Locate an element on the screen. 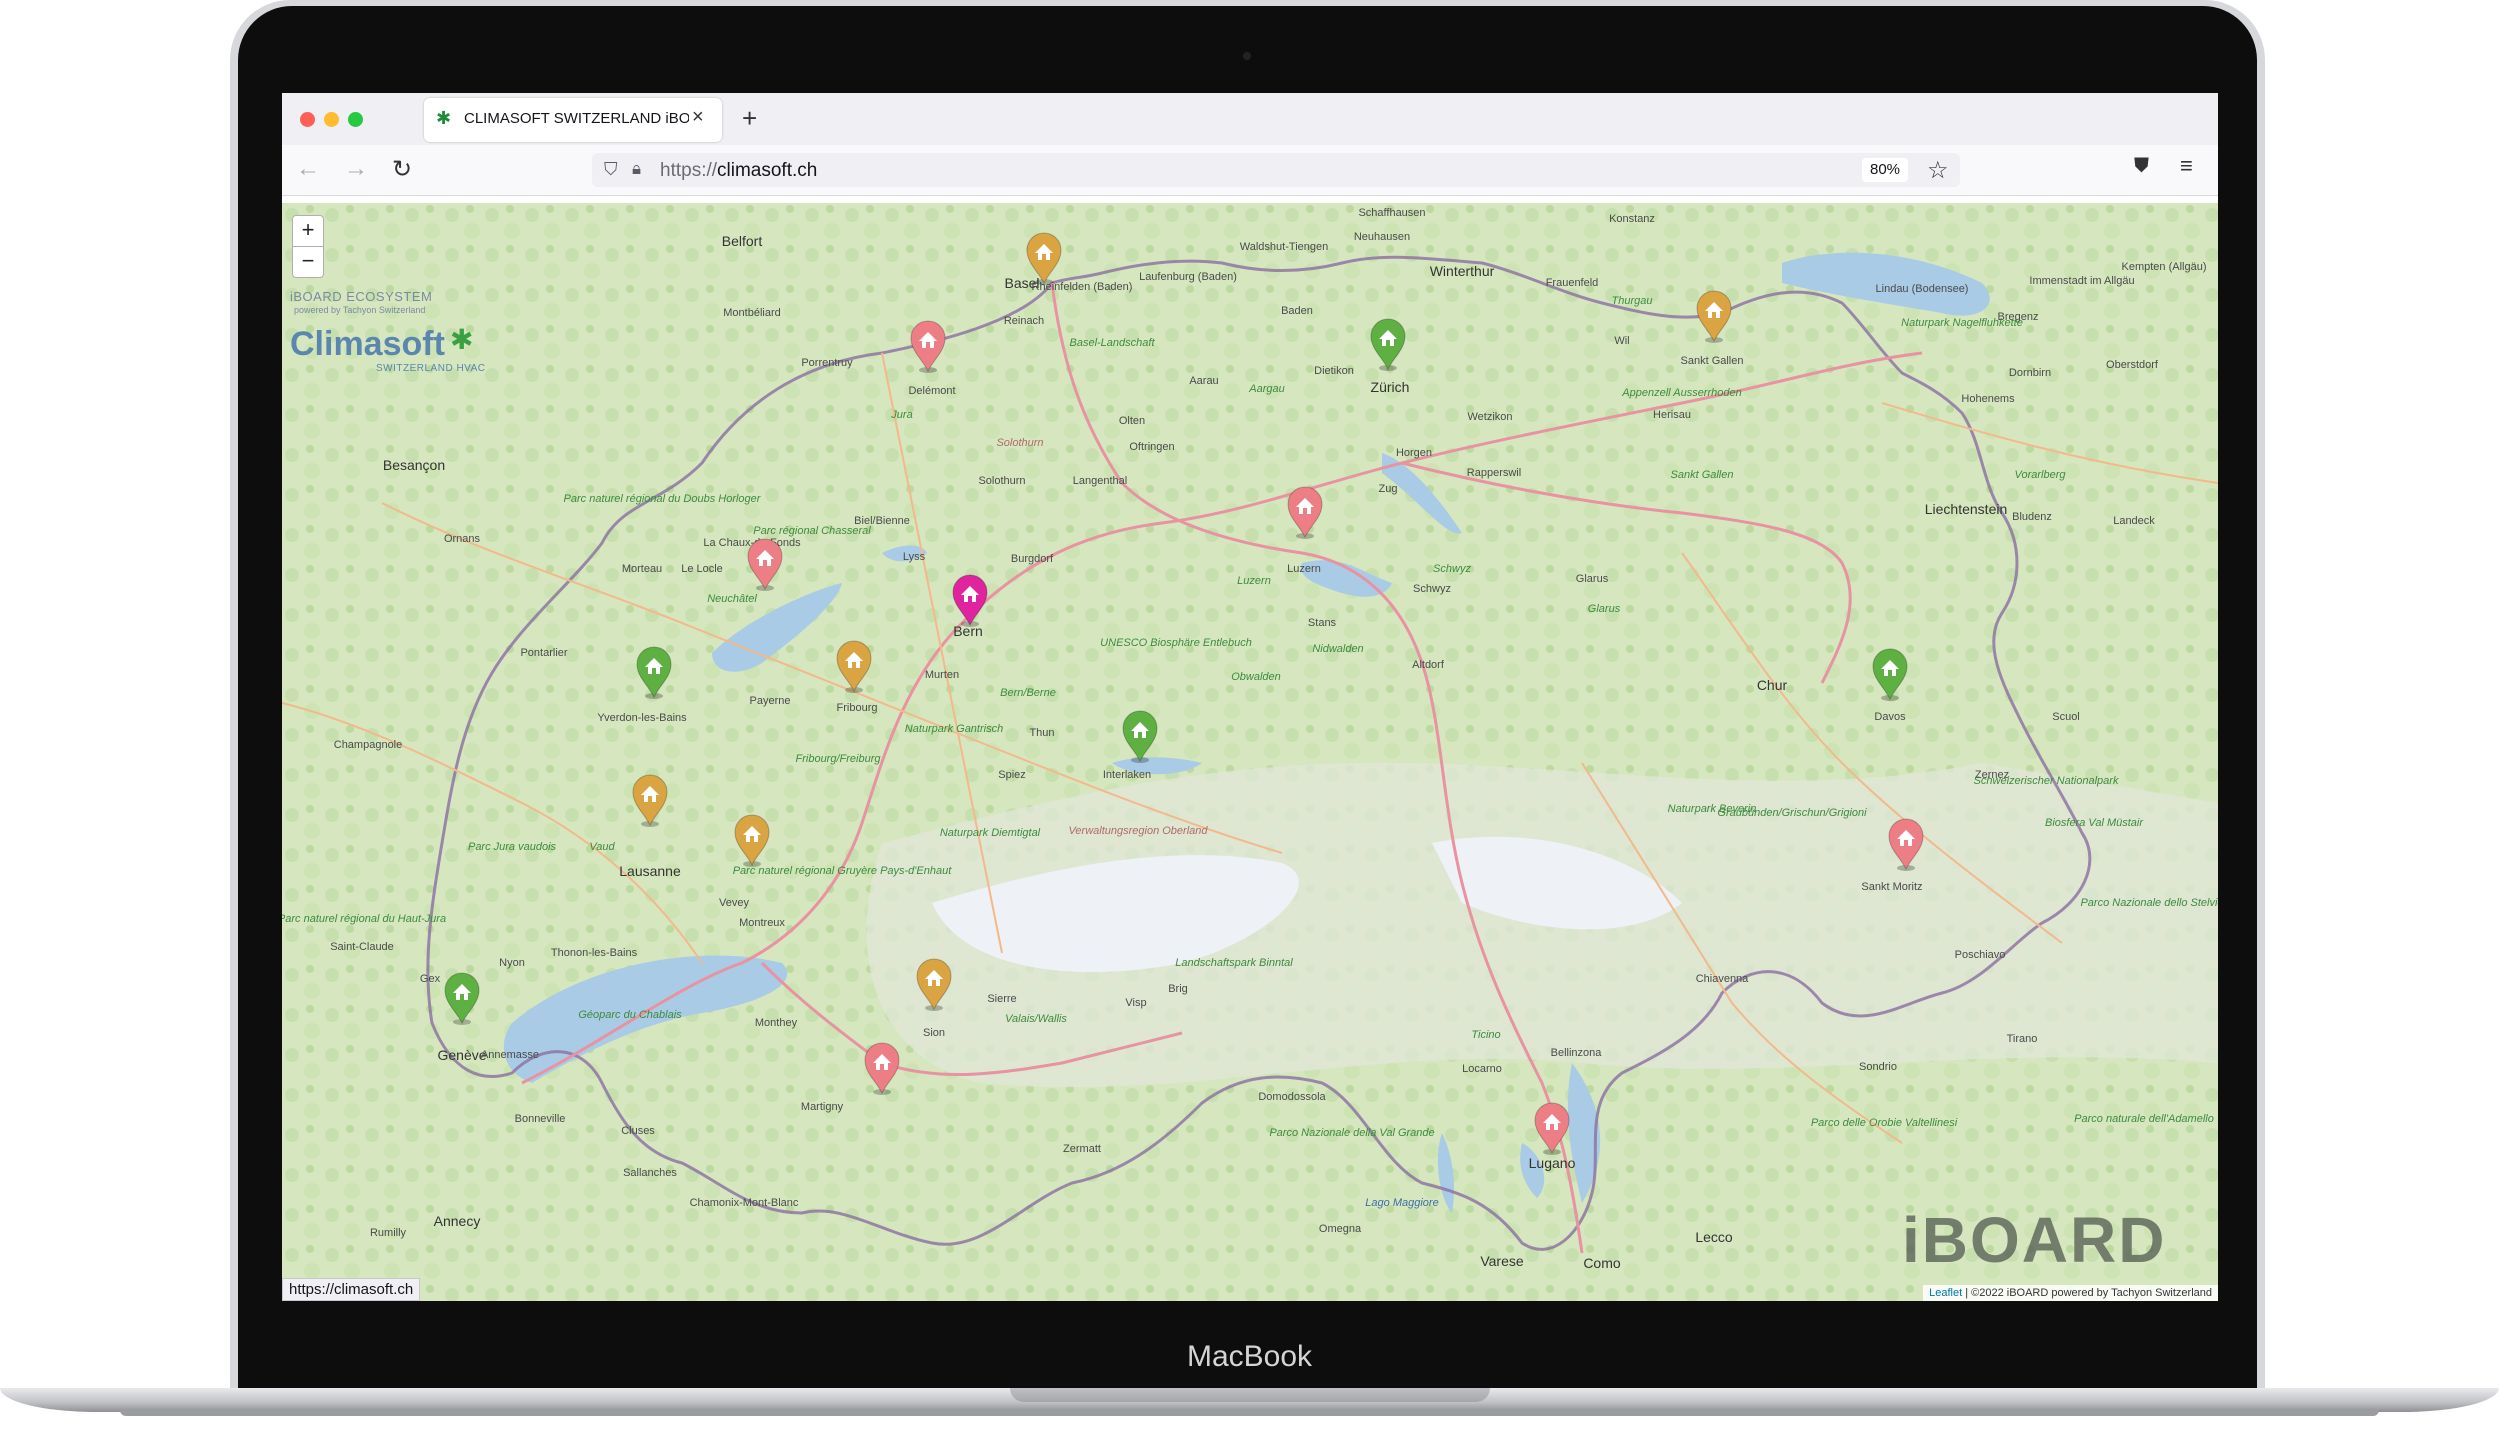 The height and width of the screenshot is (1435, 2499). logo-subtitle: SWITZERLAND HVAC is located at coordinates (431, 368).